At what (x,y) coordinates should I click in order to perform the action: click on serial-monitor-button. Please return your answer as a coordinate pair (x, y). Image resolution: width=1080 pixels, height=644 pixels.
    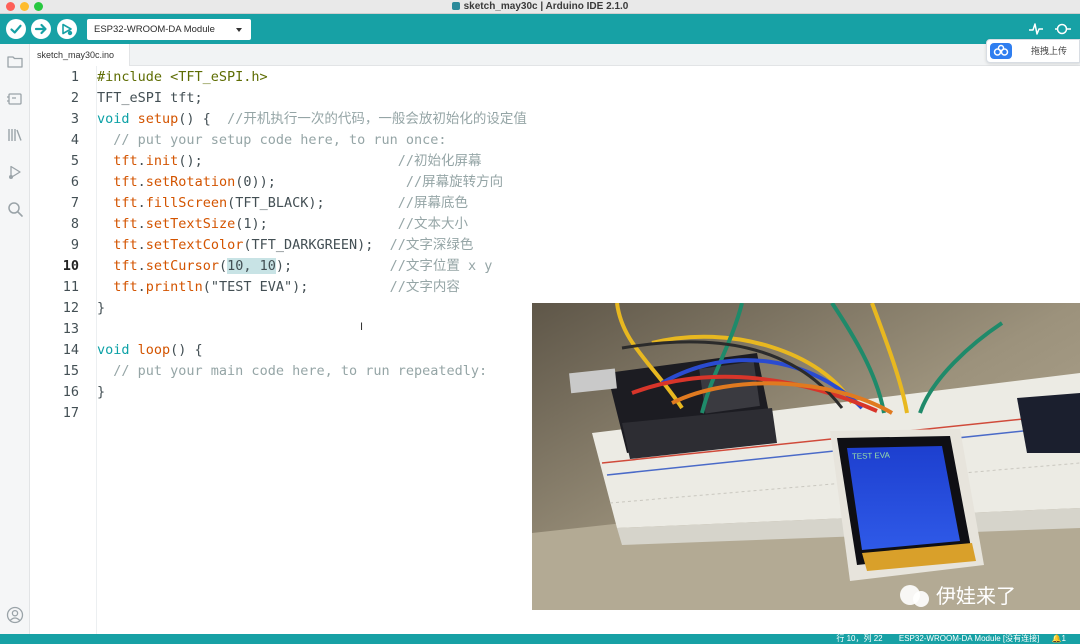
    Looking at the image, I should click on (1062, 29).